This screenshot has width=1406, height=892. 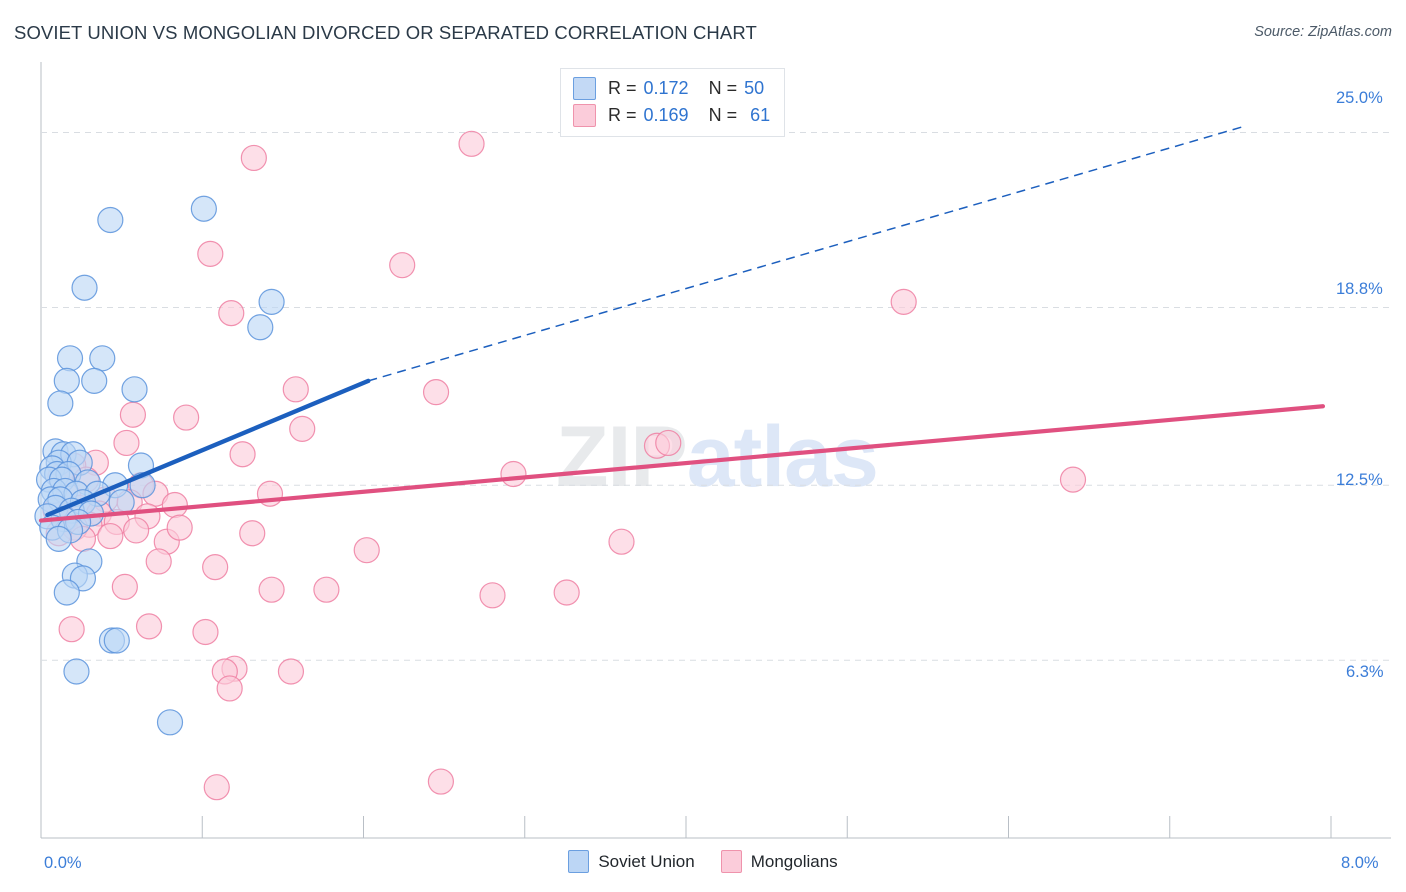 I want to click on y-tick-label-6: 6.3%, so click(x=1365, y=672).